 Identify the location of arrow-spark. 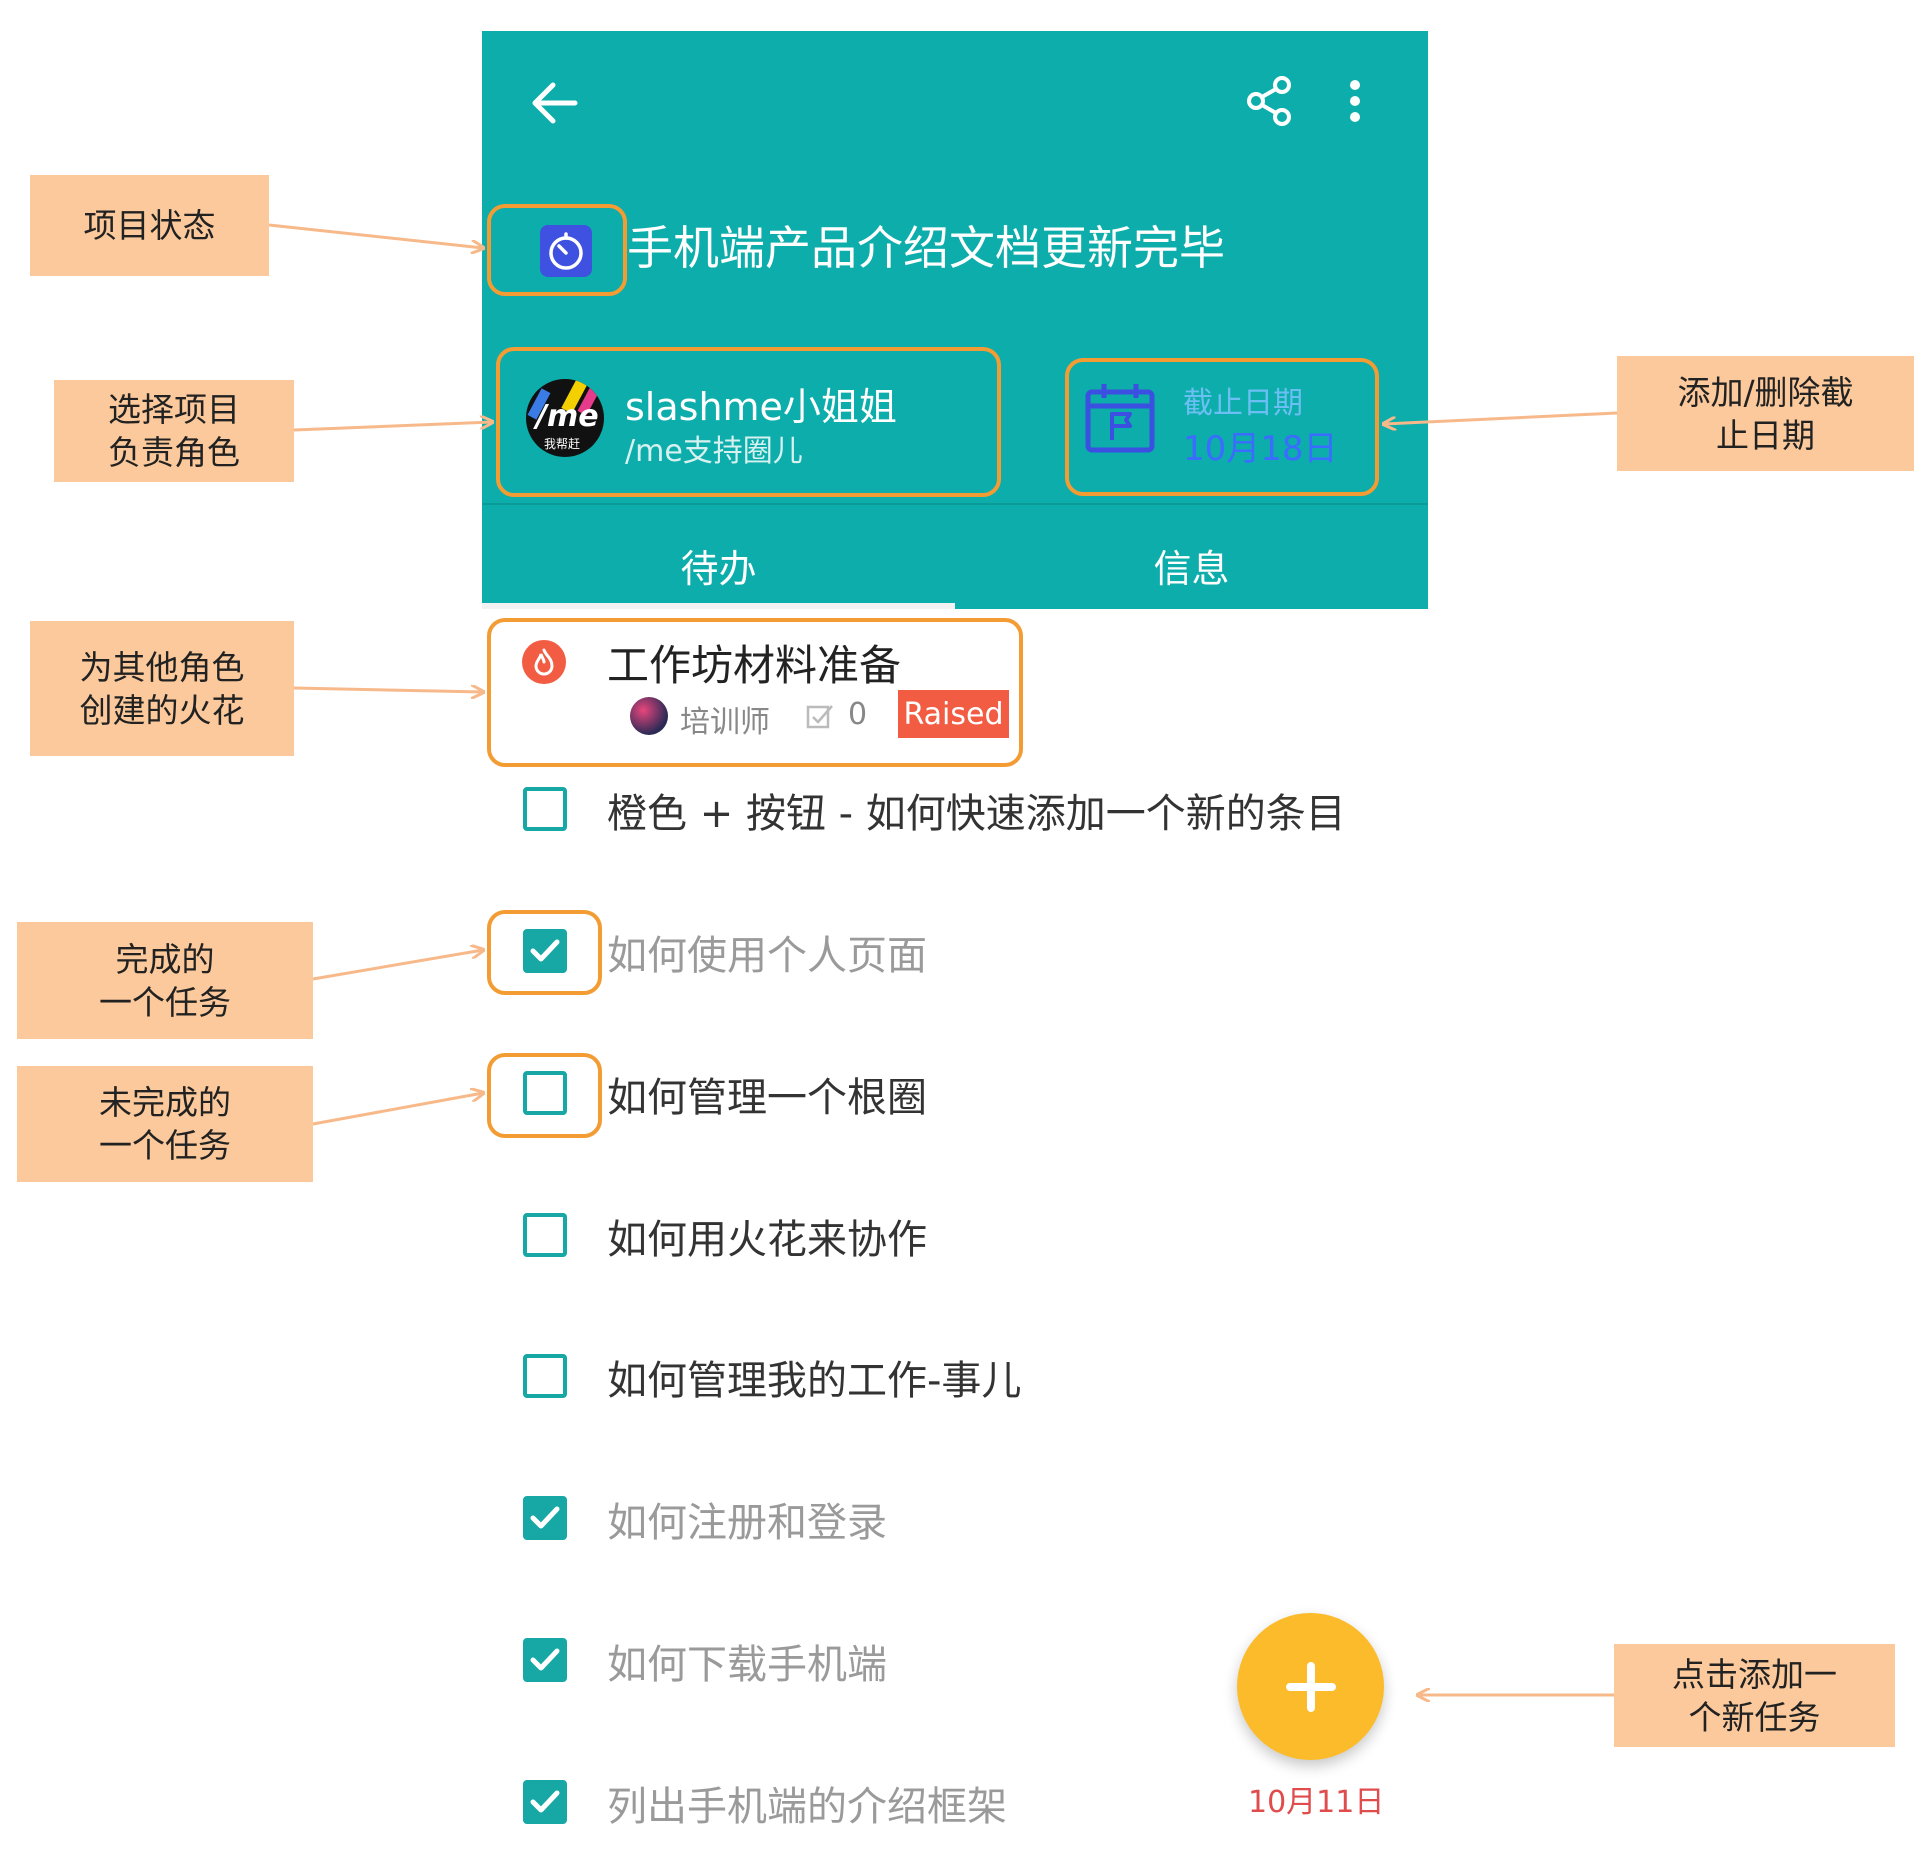
(388, 690).